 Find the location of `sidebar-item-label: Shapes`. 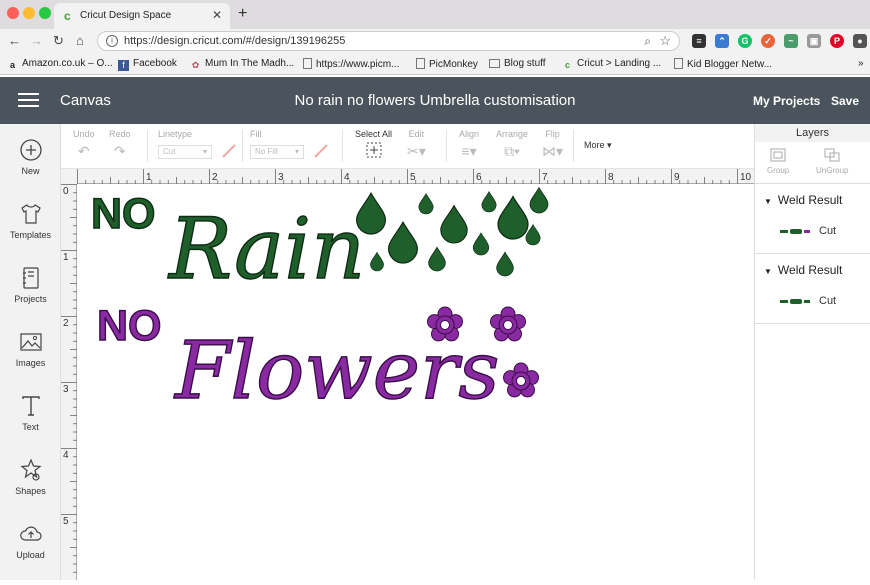

sidebar-item-label: Shapes is located at coordinates (30, 491).